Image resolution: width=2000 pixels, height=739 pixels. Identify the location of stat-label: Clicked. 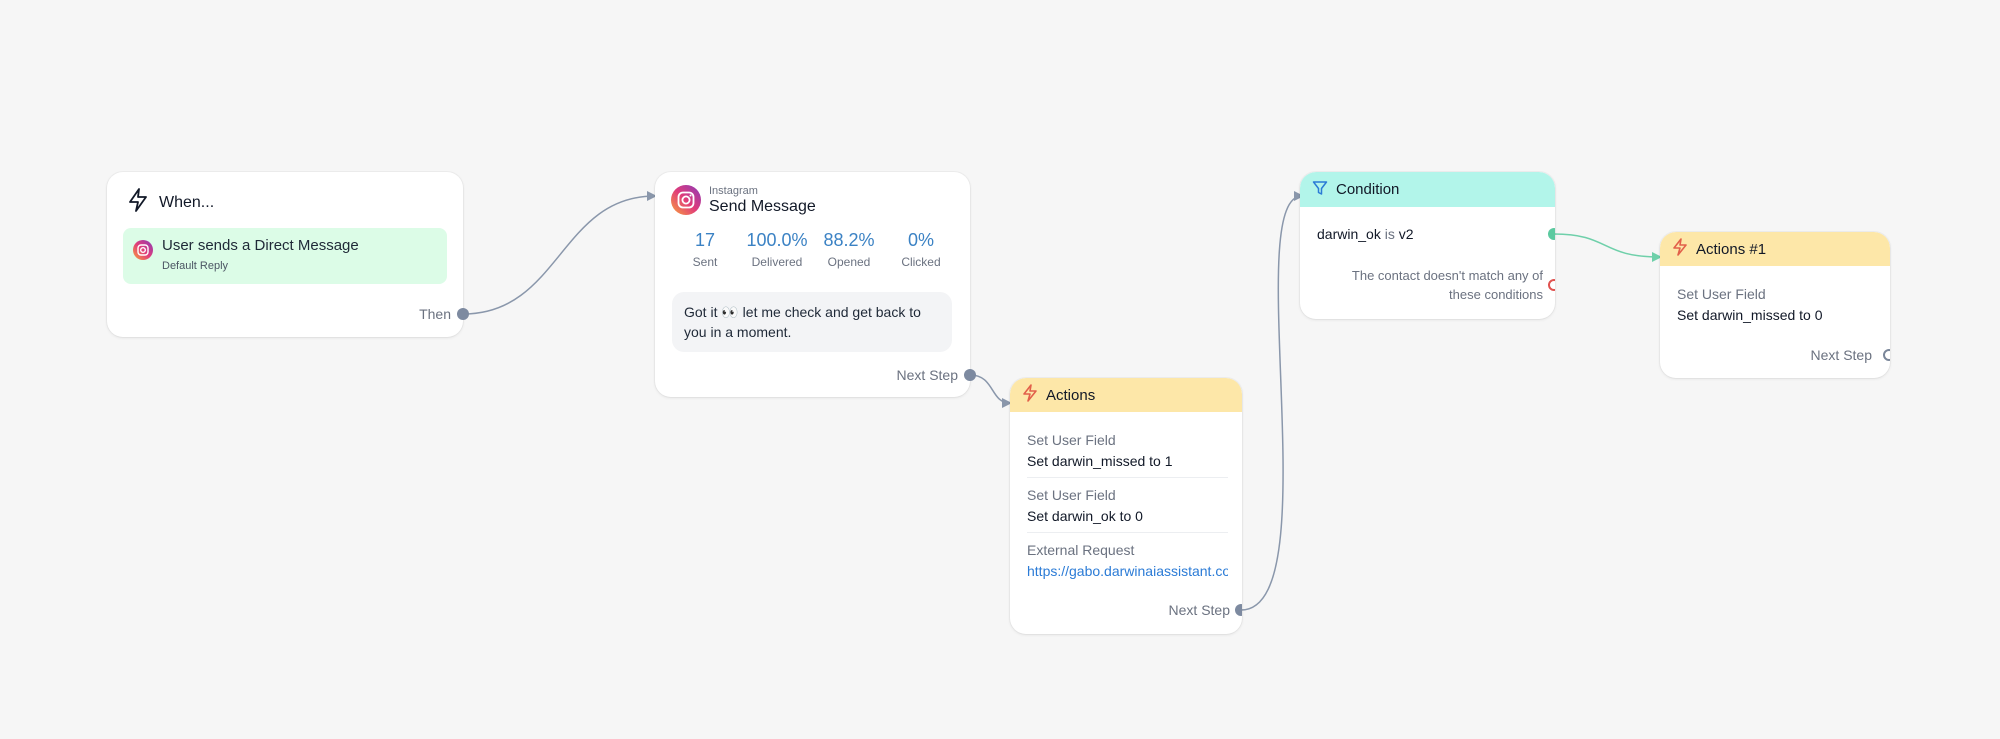
(921, 262).